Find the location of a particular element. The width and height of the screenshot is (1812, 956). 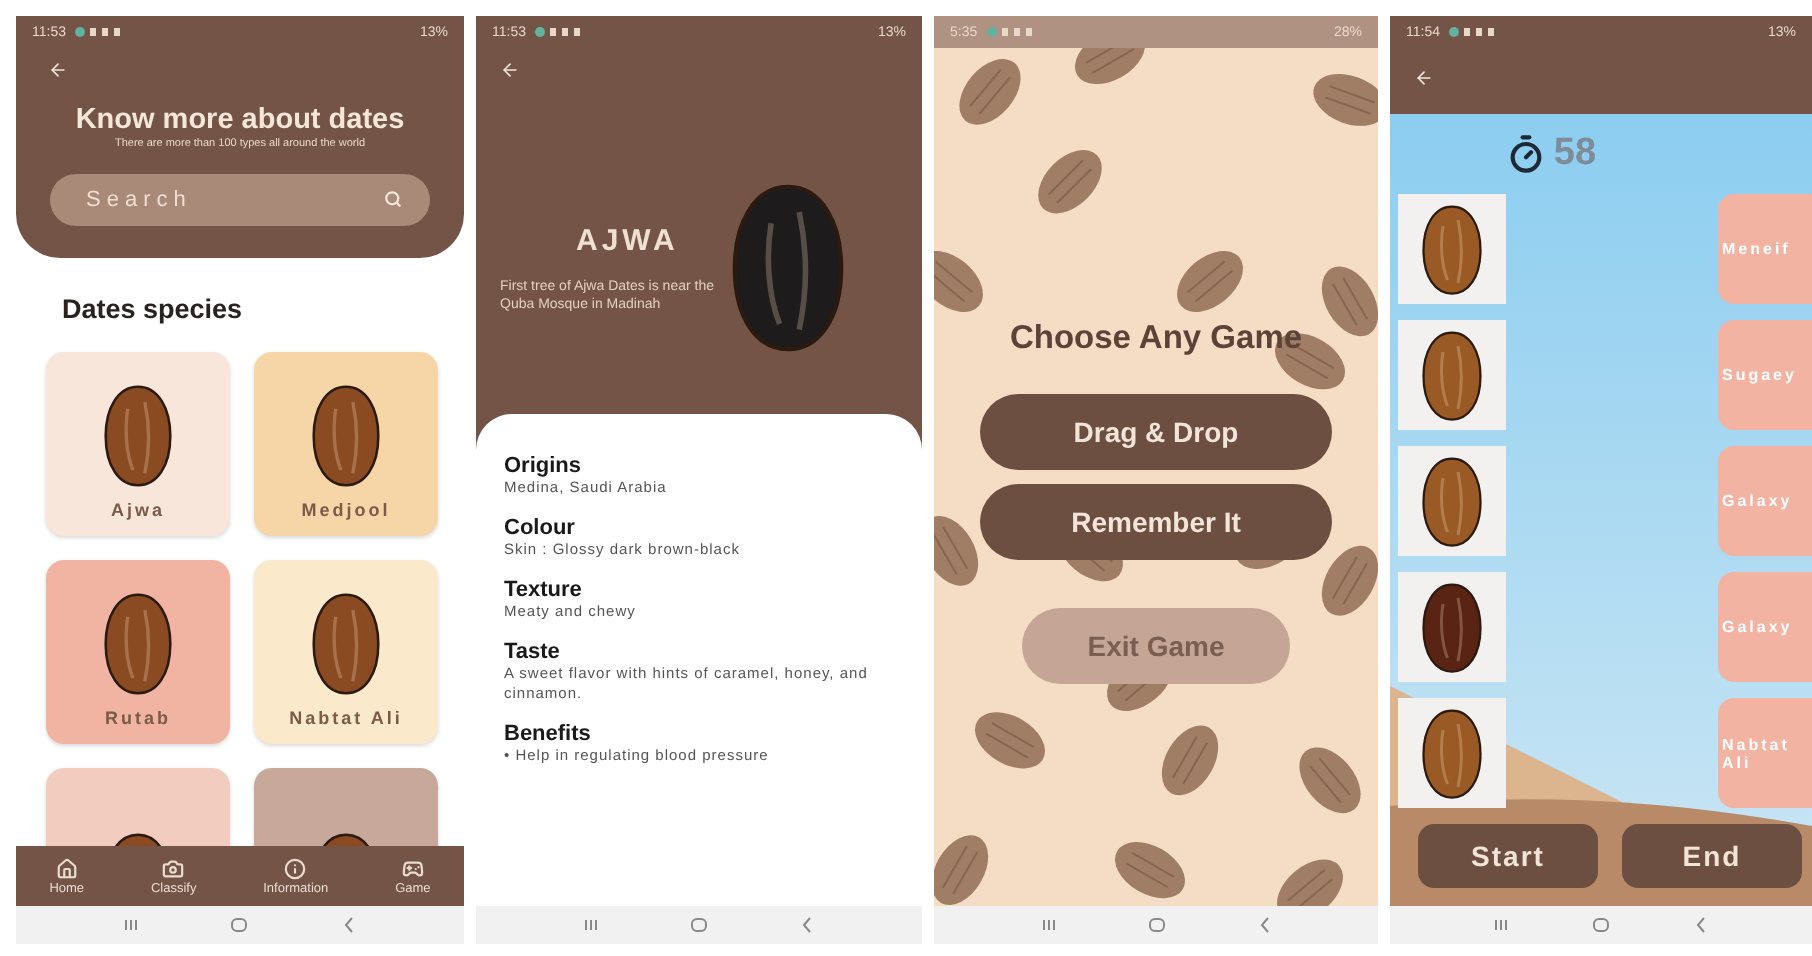

species-card: Nabtat Ali is located at coordinates (346, 652).